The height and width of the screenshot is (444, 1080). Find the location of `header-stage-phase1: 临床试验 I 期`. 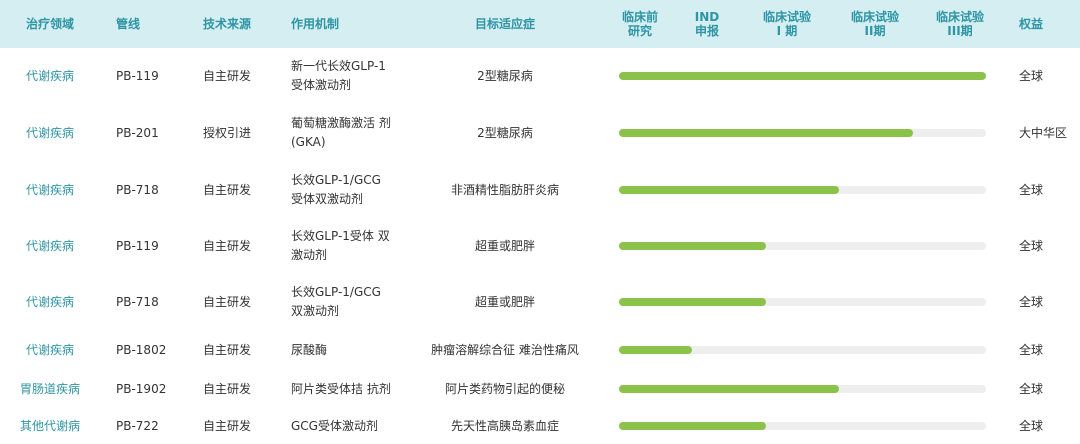

header-stage-phase1: 临床试验 I 期 is located at coordinates (786, 24).